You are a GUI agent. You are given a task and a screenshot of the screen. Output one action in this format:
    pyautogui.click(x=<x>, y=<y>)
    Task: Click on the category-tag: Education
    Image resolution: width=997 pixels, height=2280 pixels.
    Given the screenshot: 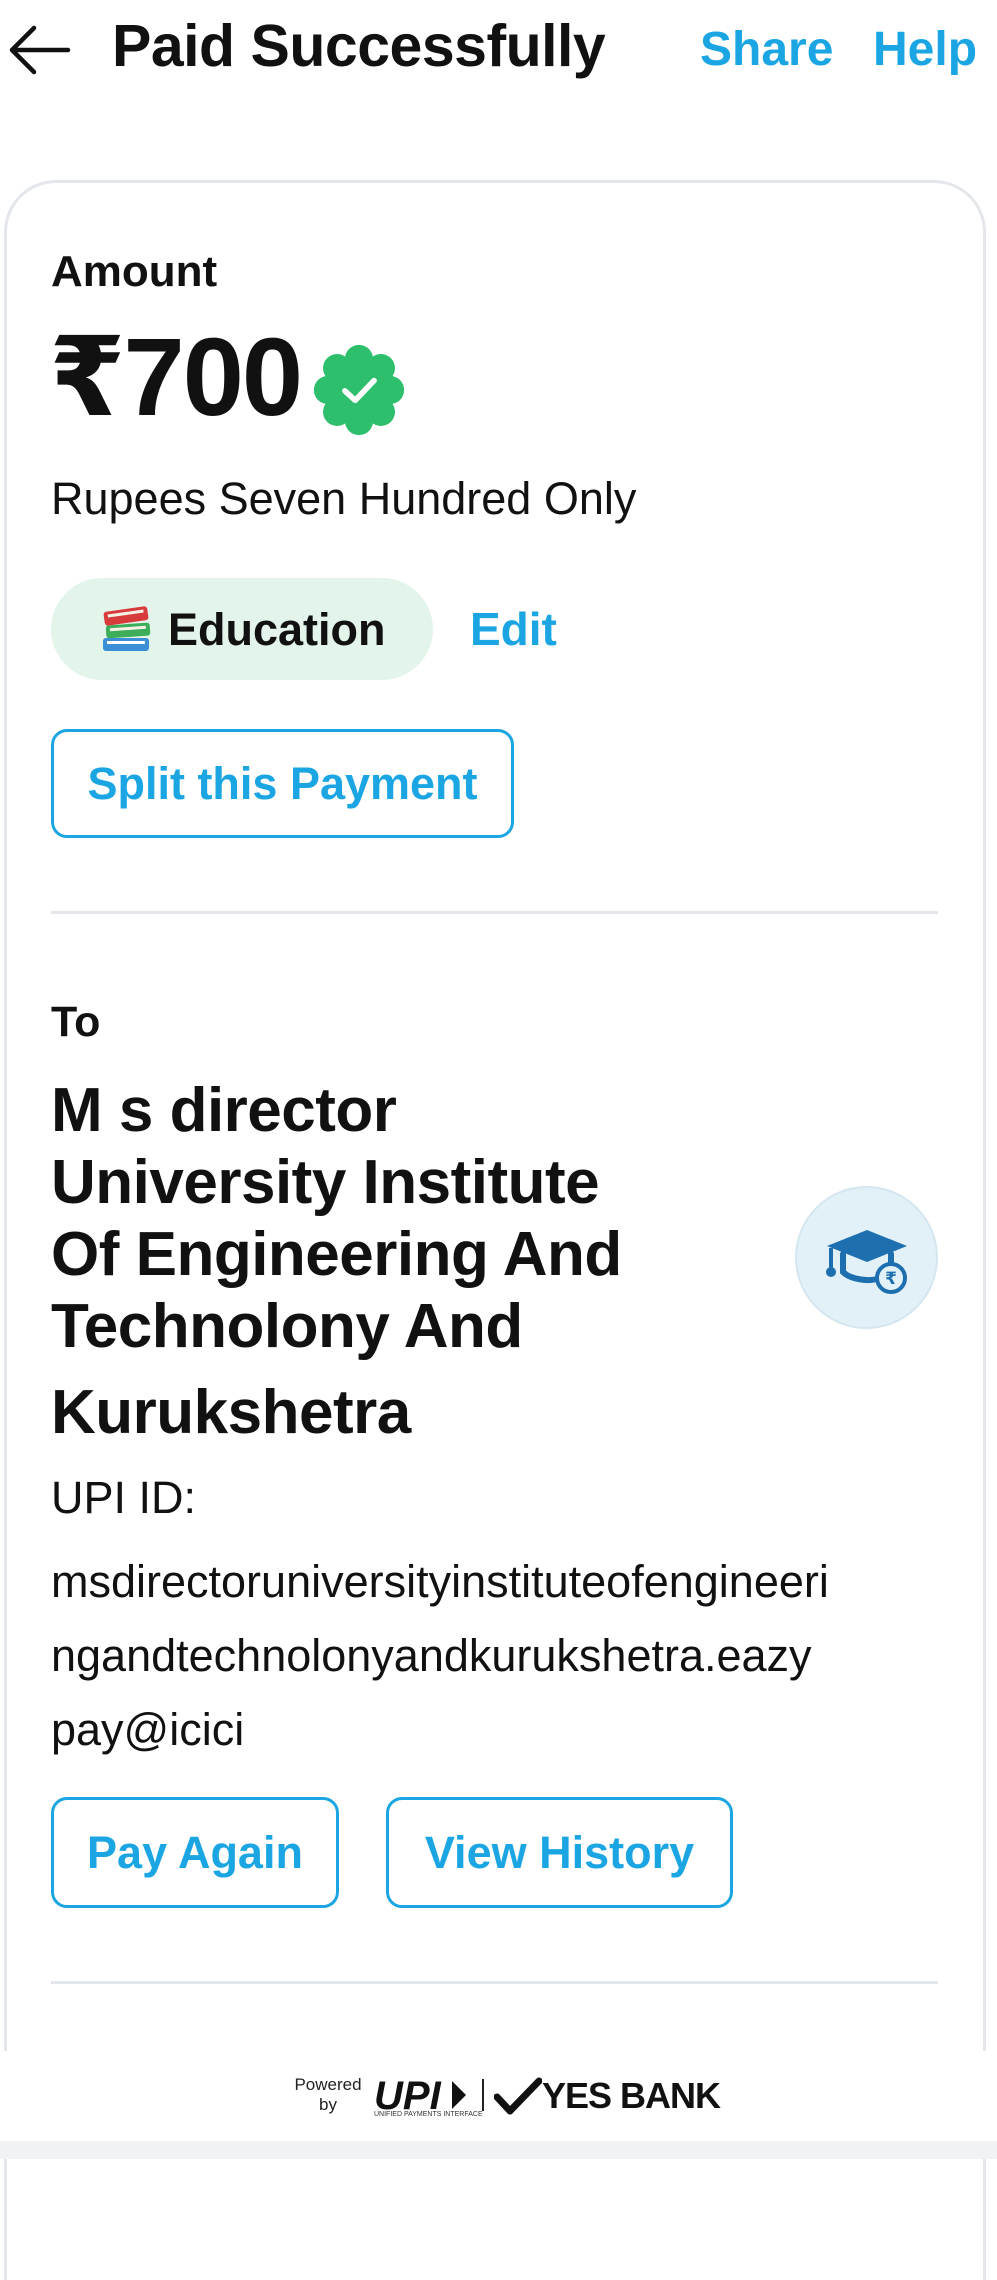 What is the action you would take?
    pyautogui.click(x=242, y=629)
    